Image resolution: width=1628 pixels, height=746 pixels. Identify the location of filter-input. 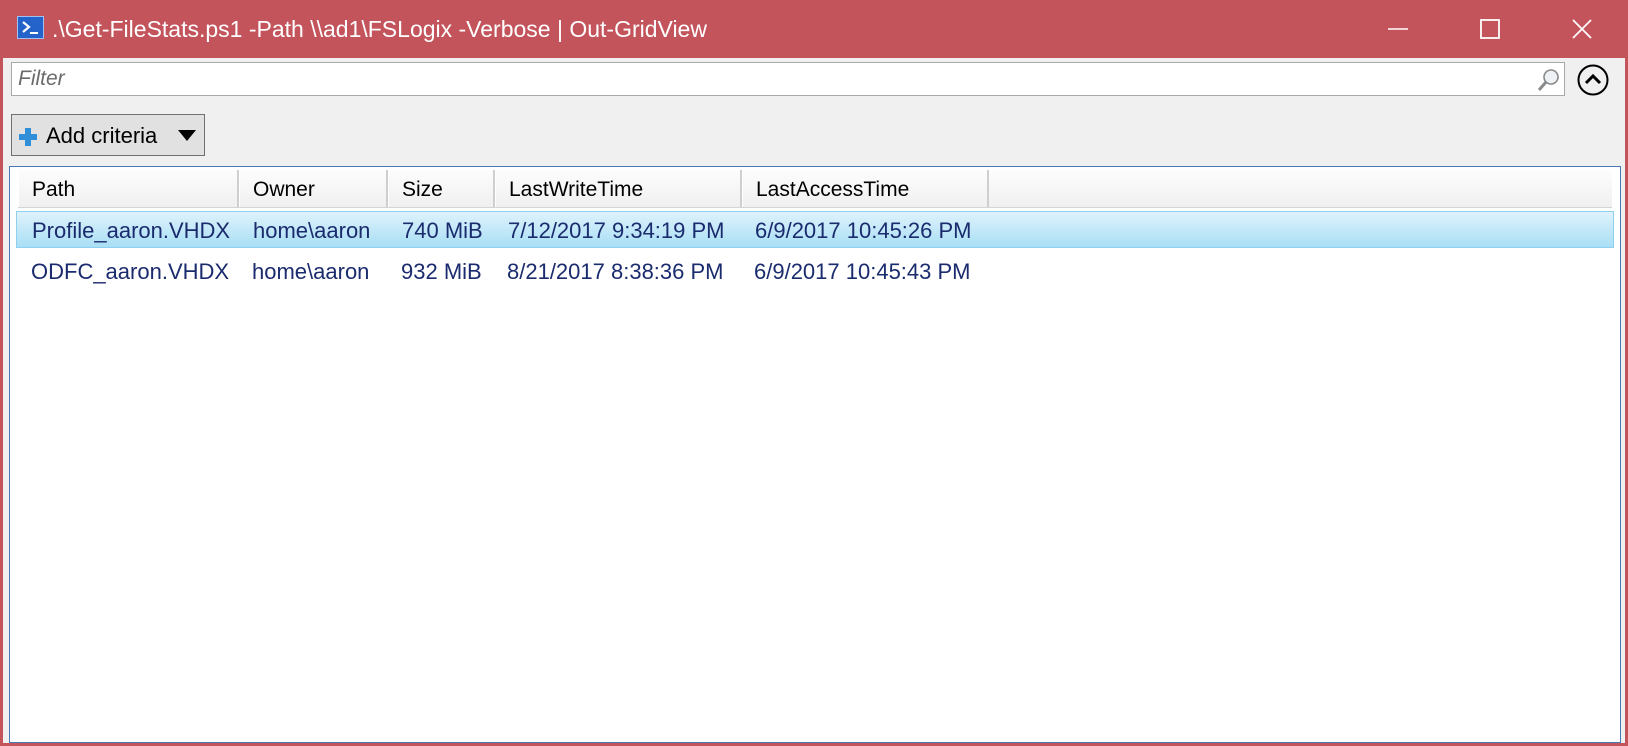
(768, 79).